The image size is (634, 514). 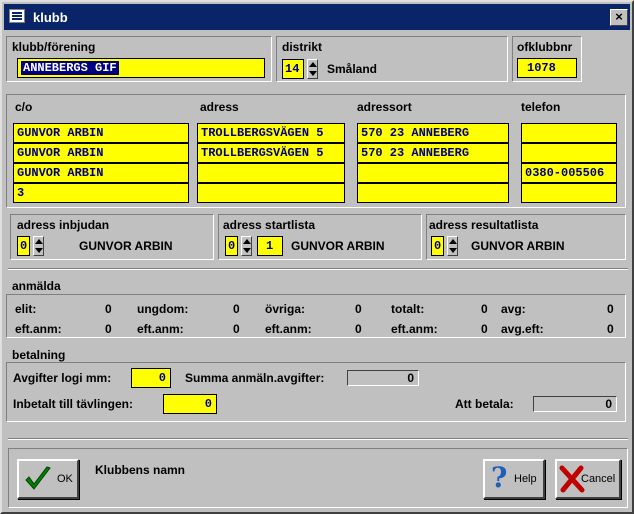 I want to click on resultatlista-label: adress resultatlista, so click(x=484, y=225).